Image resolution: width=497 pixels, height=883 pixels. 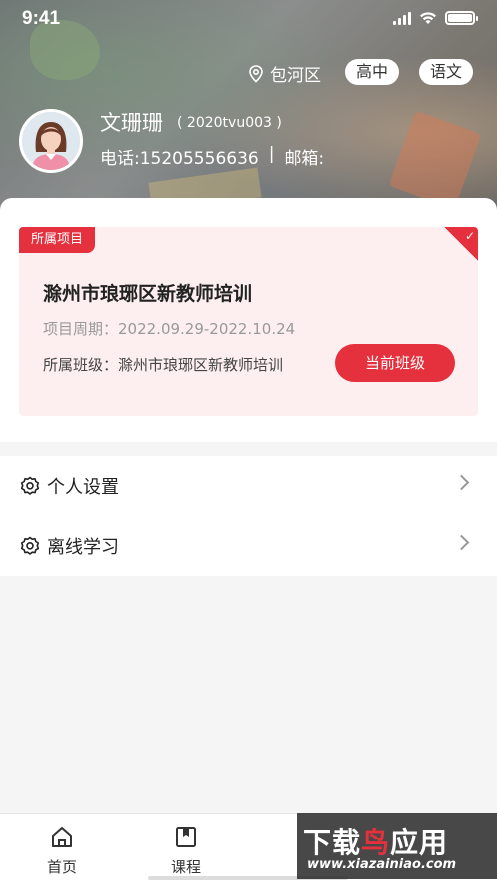 I want to click on contact-info: 电话:15205556636 | 邮箱:, so click(x=212, y=156).